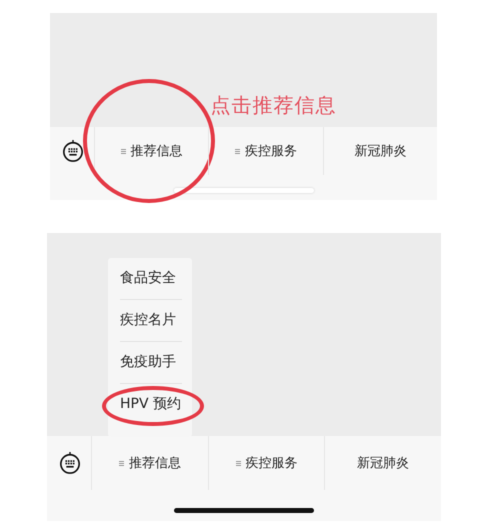 Image resolution: width=479 pixels, height=529 pixels. I want to click on menu-item: 食品安全, so click(151, 279).